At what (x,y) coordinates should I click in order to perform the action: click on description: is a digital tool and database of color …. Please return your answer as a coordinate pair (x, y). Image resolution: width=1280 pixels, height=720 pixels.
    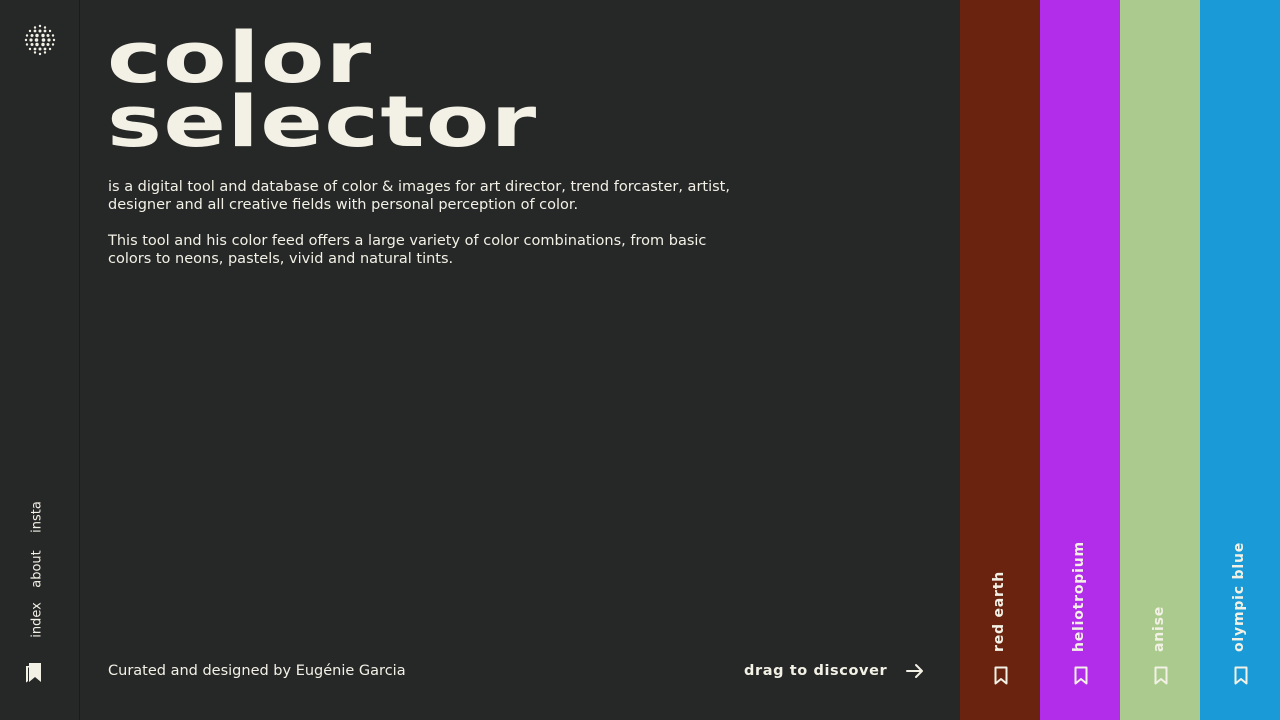
    Looking at the image, I should click on (428, 232).